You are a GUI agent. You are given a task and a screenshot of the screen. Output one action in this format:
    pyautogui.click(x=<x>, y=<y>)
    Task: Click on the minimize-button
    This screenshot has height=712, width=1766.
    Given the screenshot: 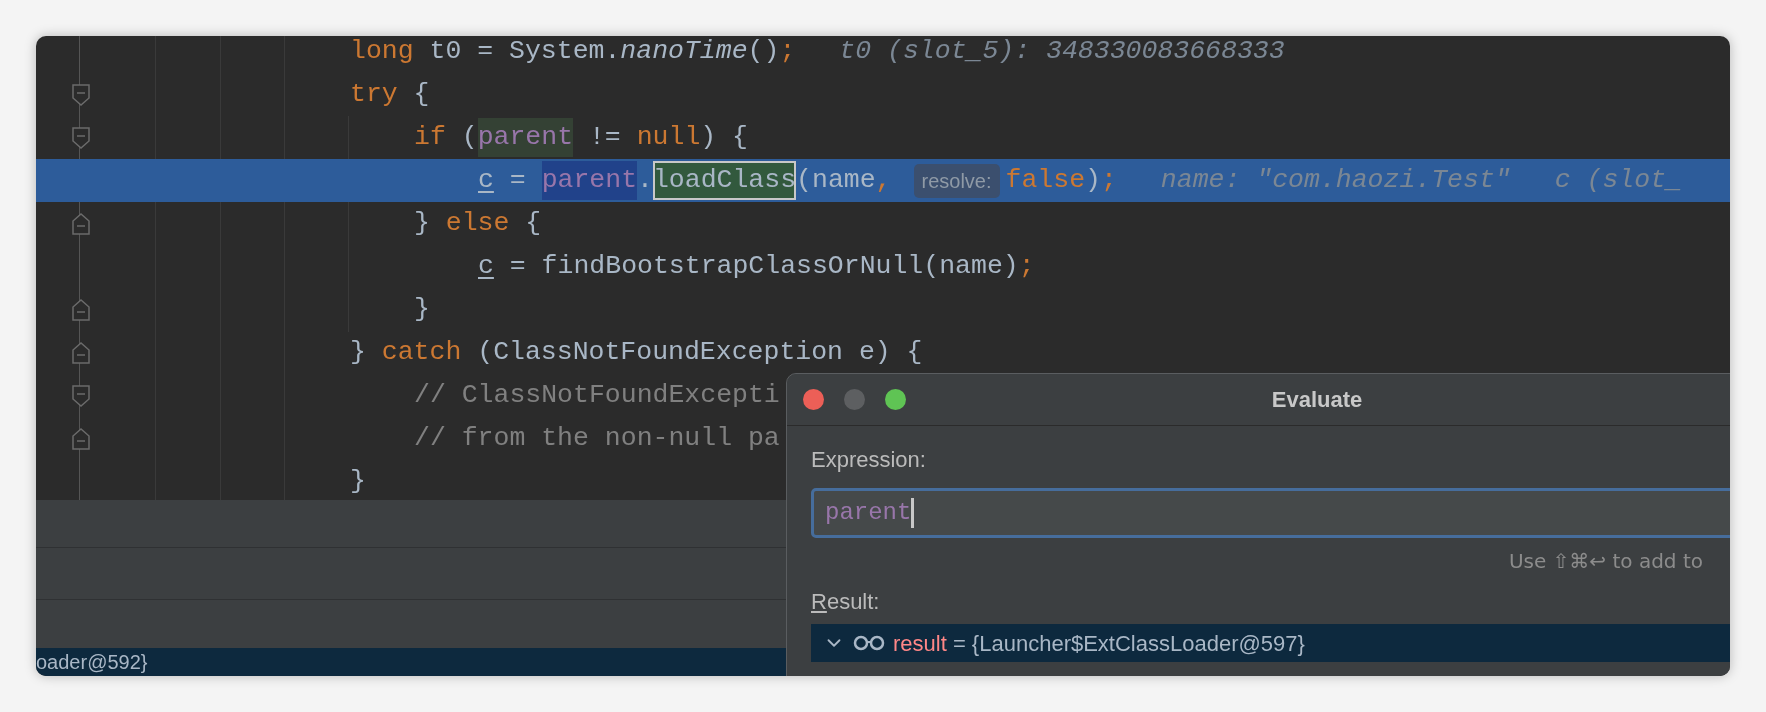 What is the action you would take?
    pyautogui.click(x=854, y=399)
    